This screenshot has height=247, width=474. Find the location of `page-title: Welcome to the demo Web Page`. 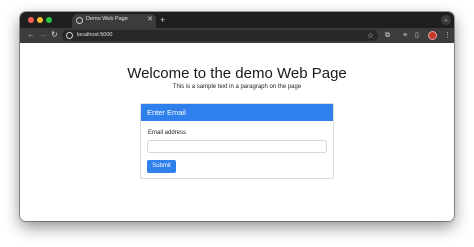

page-title: Welcome to the demo Web Page is located at coordinates (237, 73).